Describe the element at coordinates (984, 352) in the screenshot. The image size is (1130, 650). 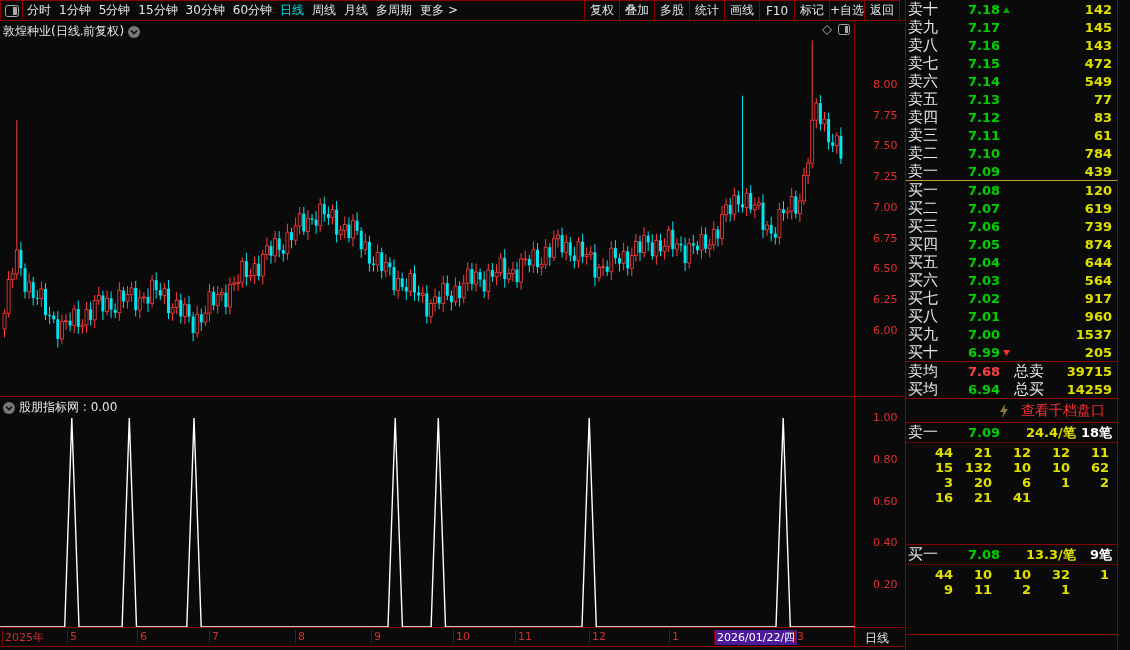
I see `price: 6.99` at that location.